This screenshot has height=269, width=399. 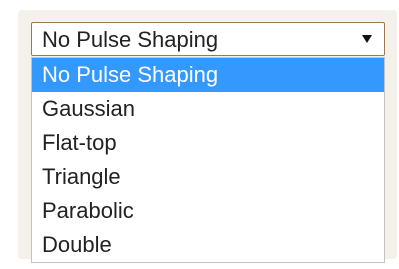 I want to click on pulse-shaping-select: No Pulse Shaping, so click(x=208, y=39).